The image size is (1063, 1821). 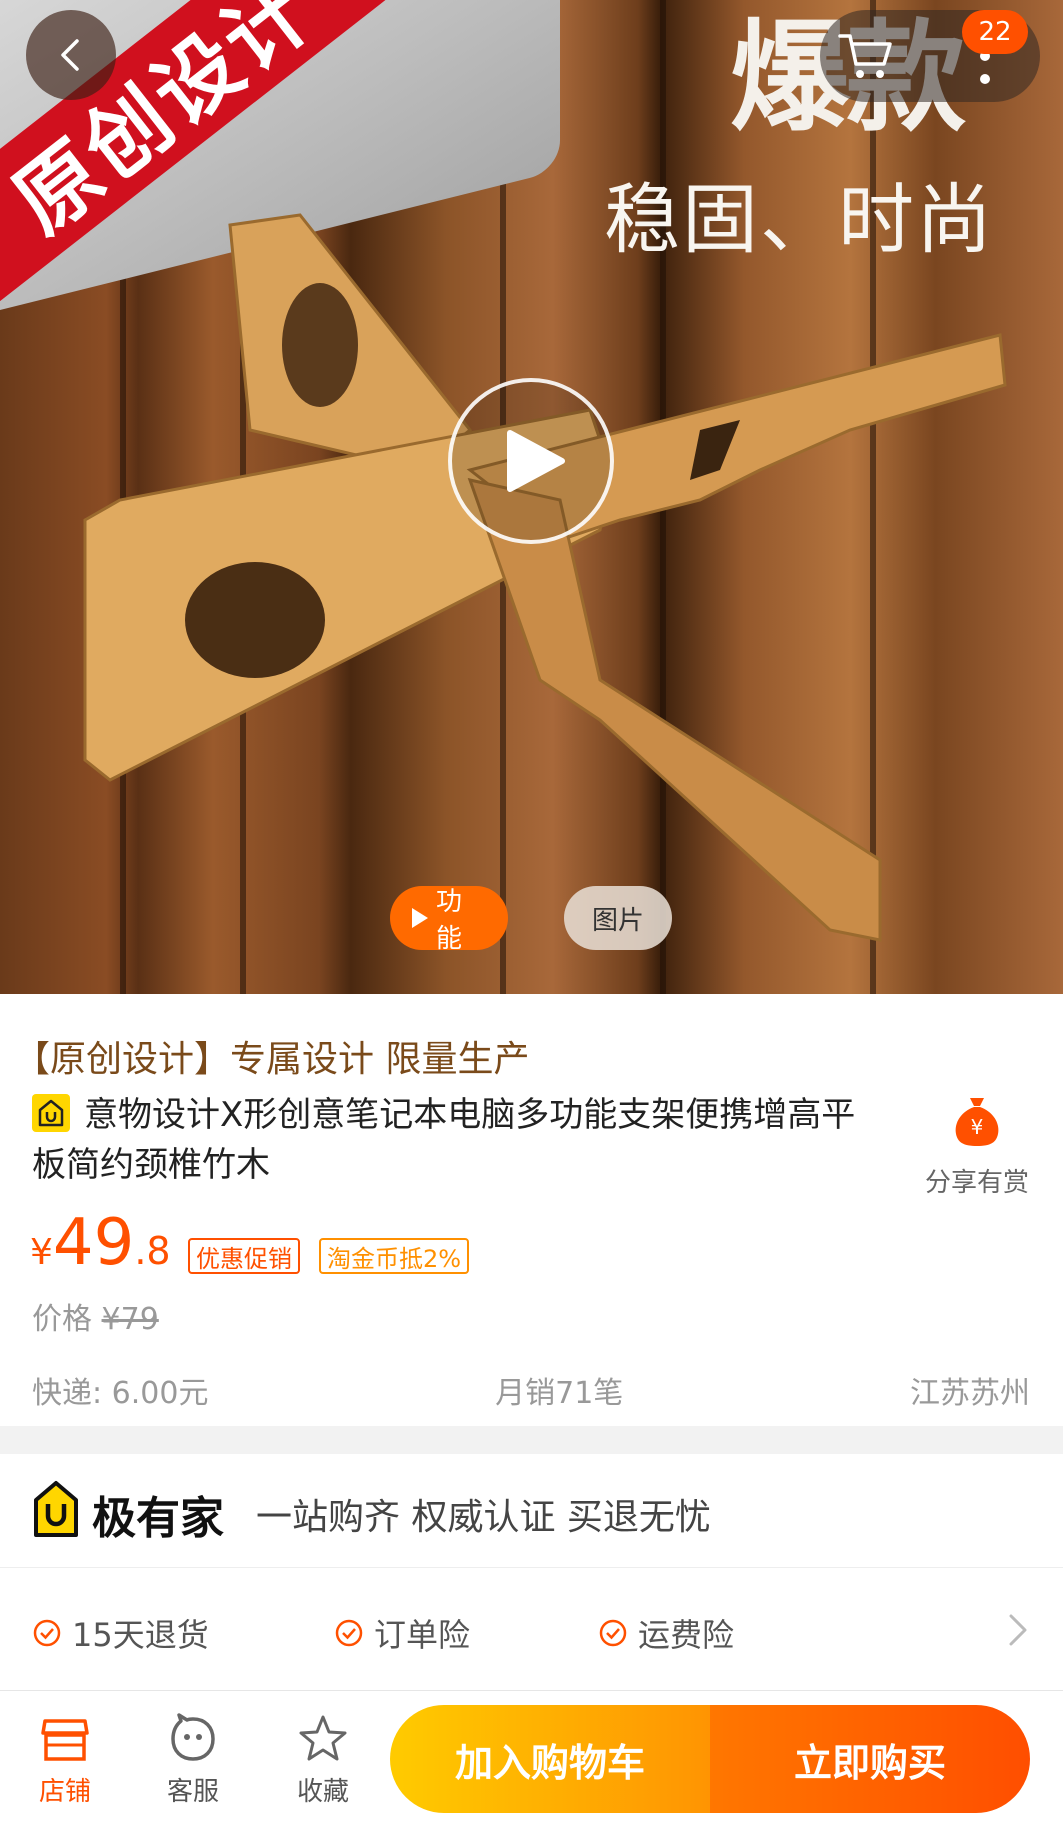 I want to click on customer-service-button: 客服, so click(x=193, y=1760).